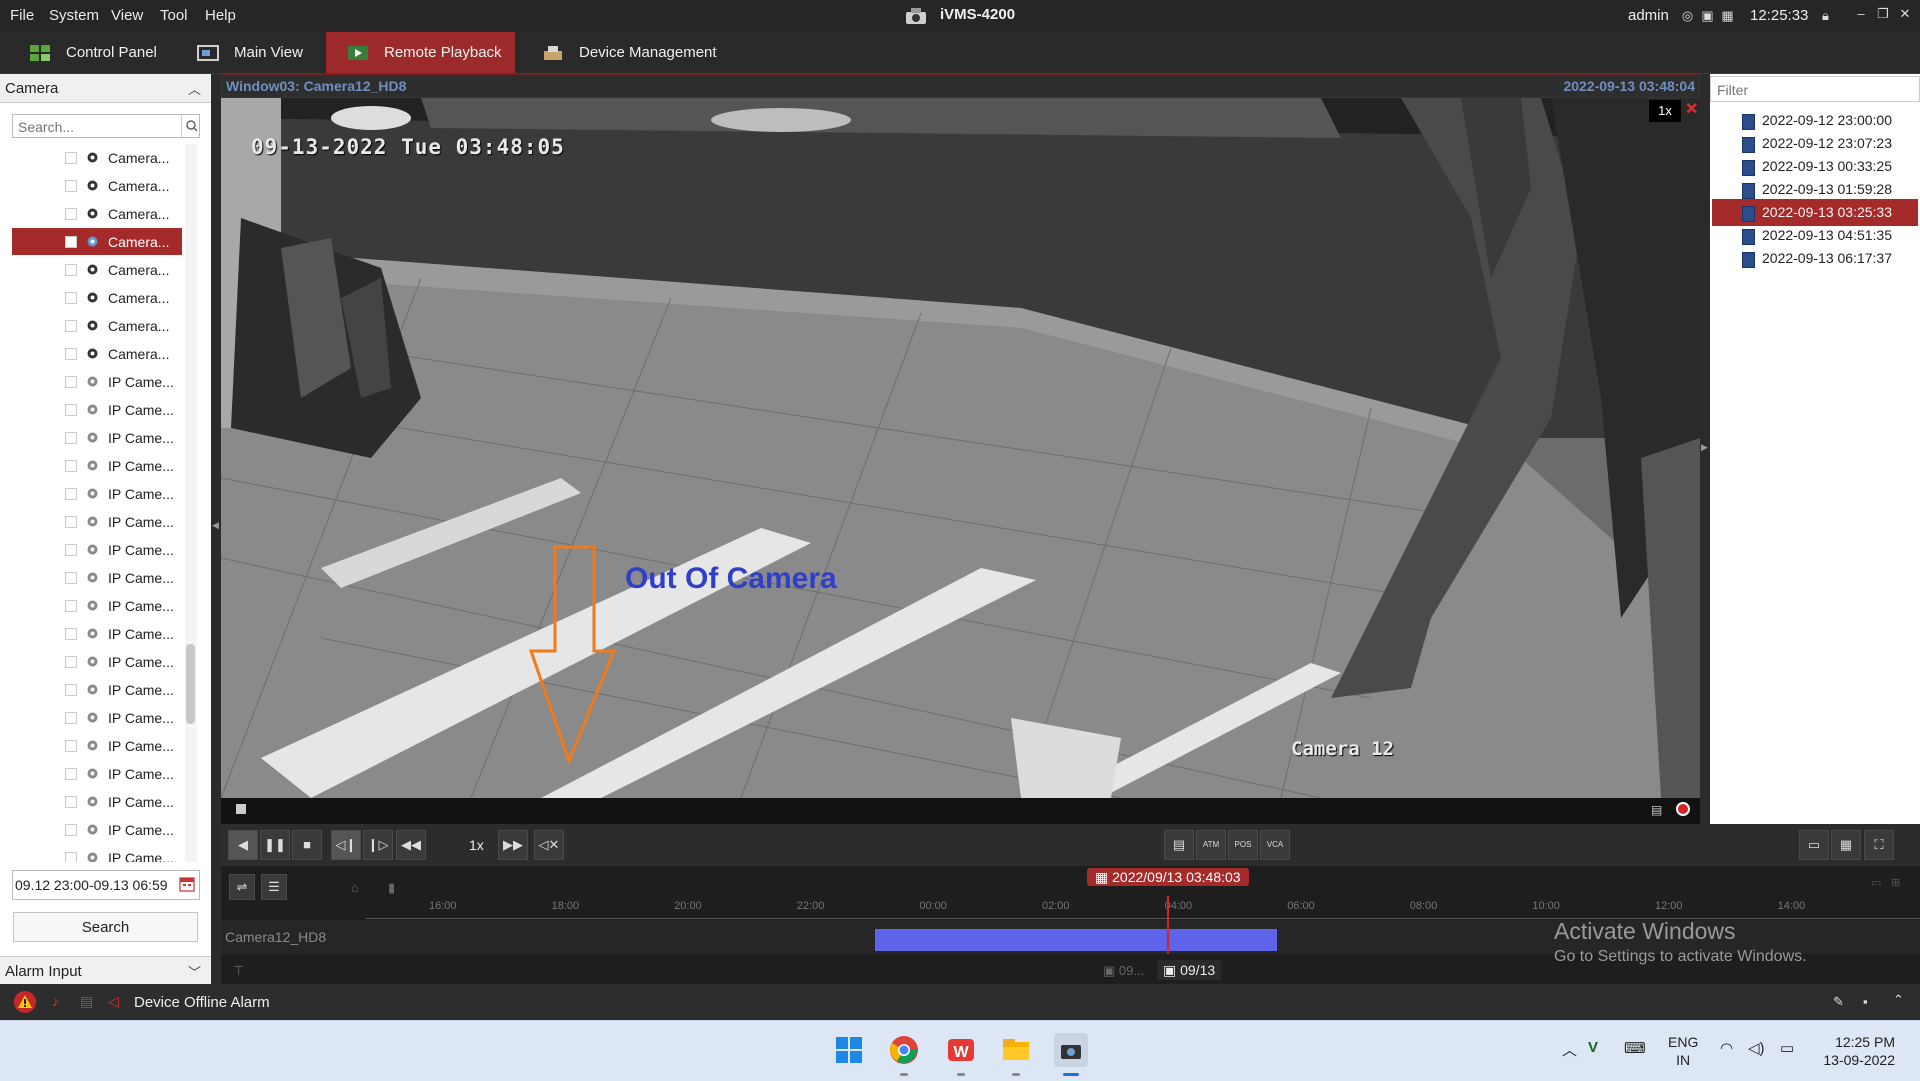 This screenshot has height=1081, width=1920. What do you see at coordinates (1683, 1051) in the screenshot?
I see `input-language: ENG IN` at bounding box center [1683, 1051].